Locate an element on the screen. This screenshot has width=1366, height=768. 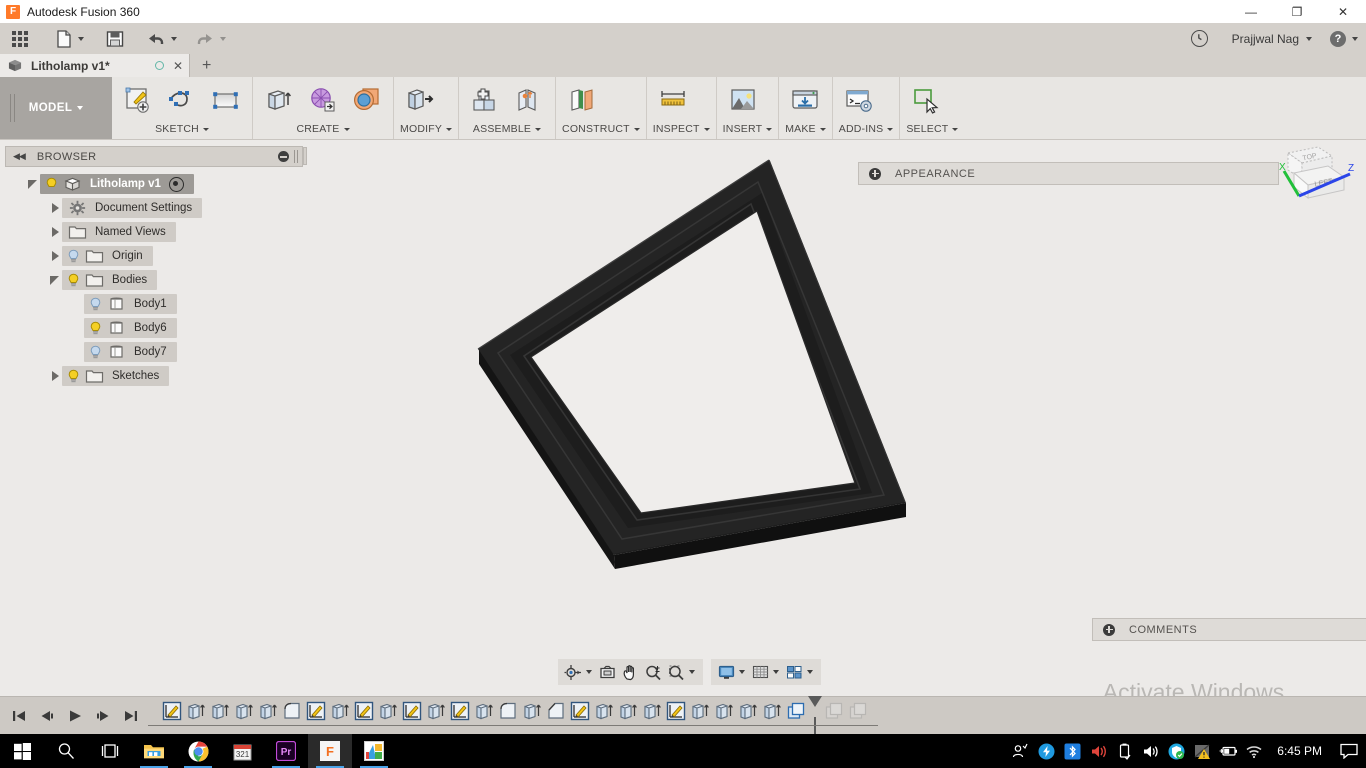
extrude-button is located at coordinates (279, 100).